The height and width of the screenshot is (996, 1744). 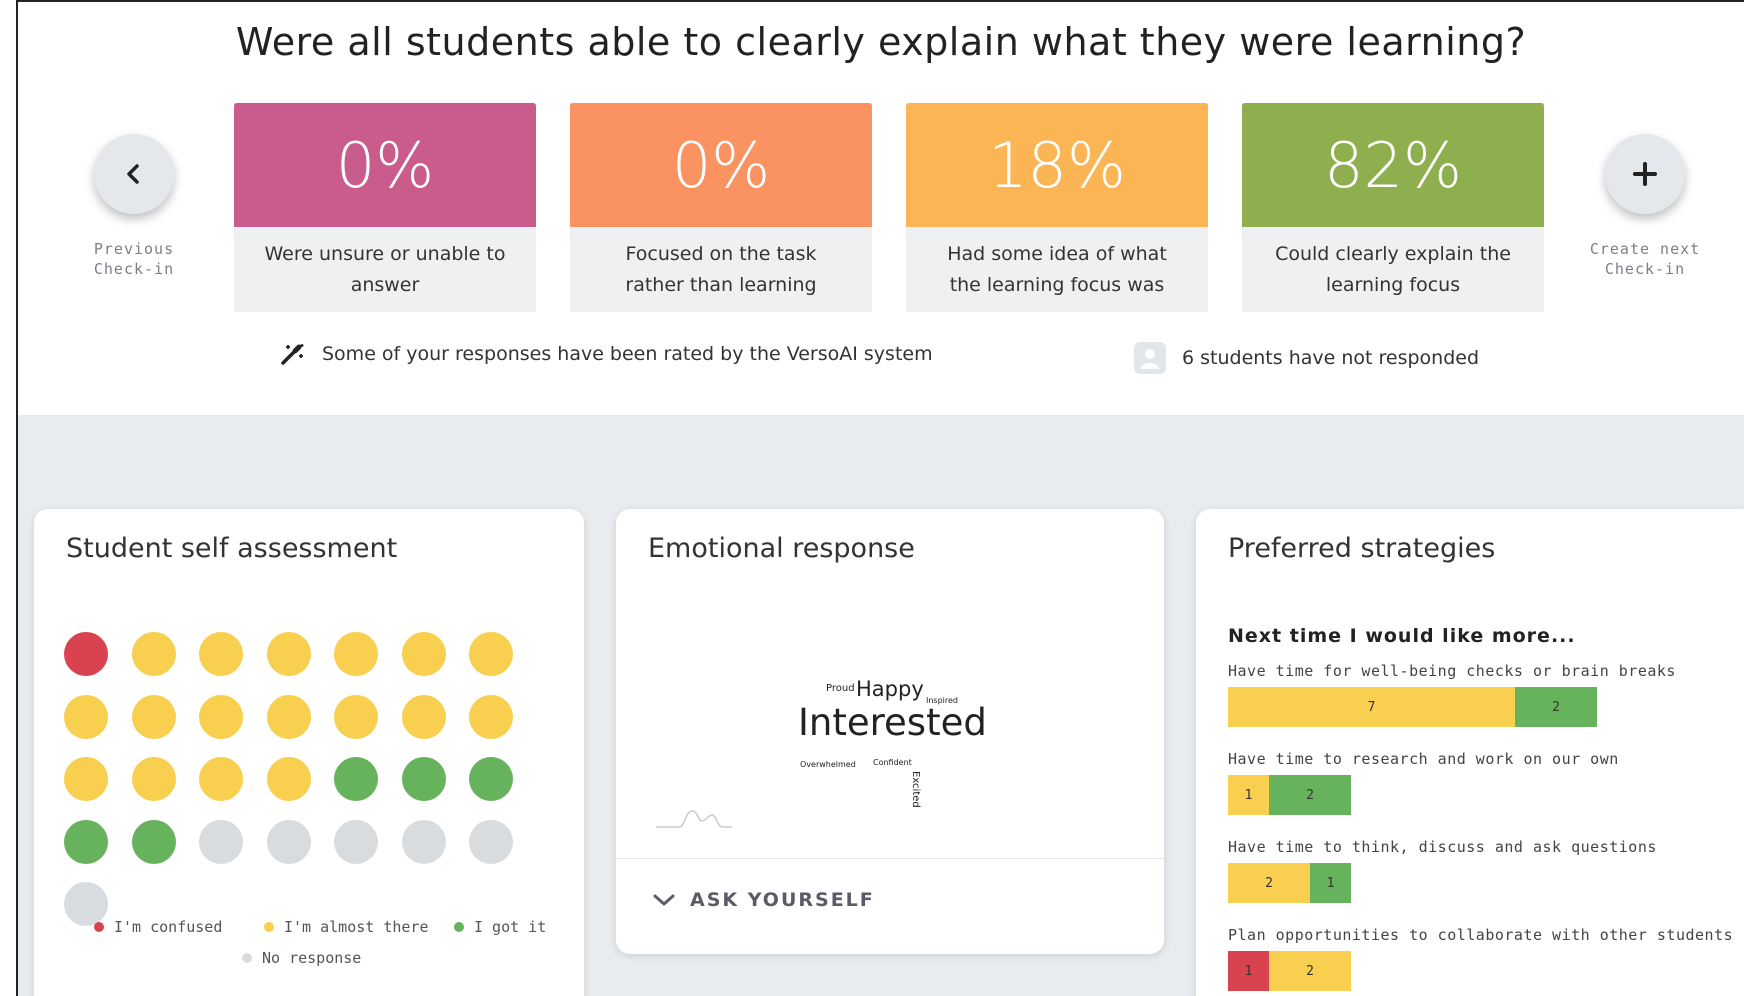 What do you see at coordinates (664, 900) in the screenshot?
I see `chevron-down-icon` at bounding box center [664, 900].